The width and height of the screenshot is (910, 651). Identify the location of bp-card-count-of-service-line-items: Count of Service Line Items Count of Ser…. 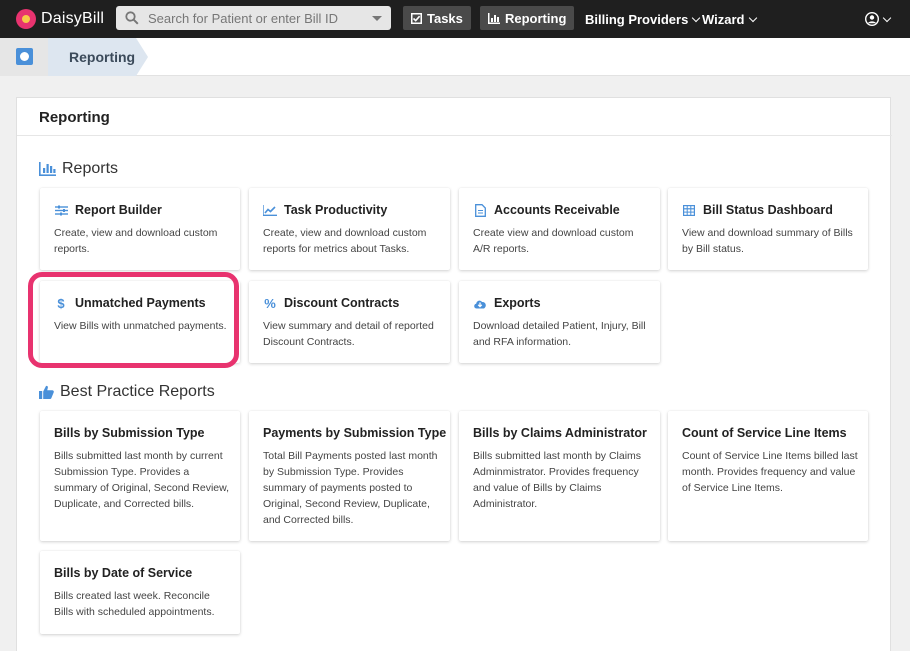
(768, 476).